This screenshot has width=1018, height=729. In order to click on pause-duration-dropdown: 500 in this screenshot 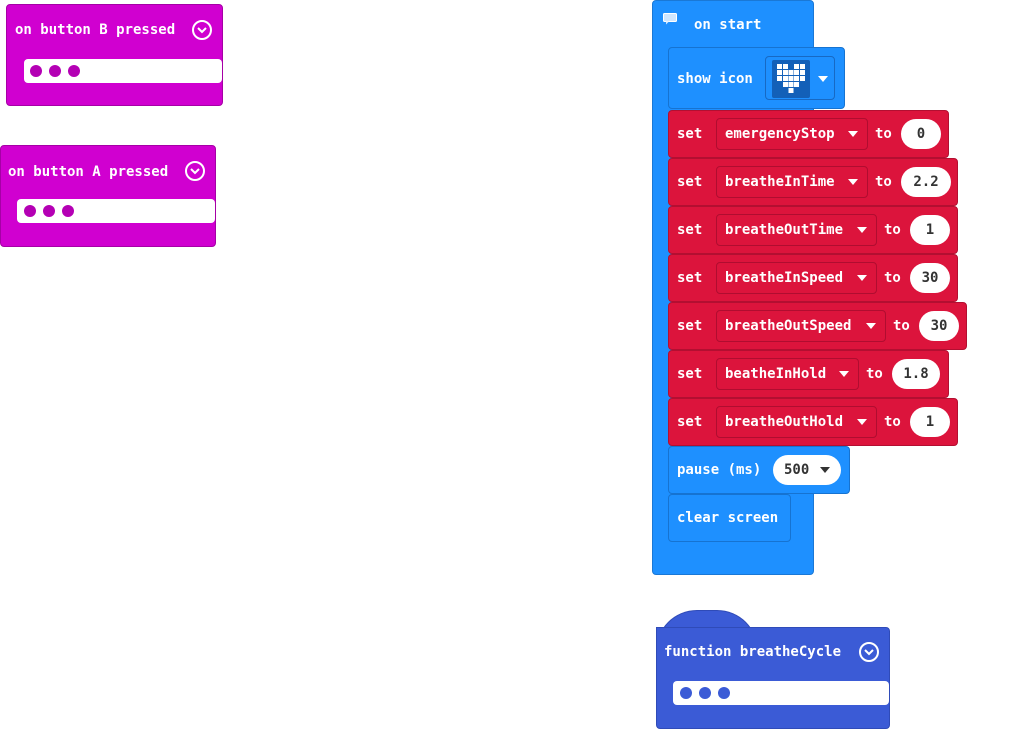, I will do `click(807, 470)`.